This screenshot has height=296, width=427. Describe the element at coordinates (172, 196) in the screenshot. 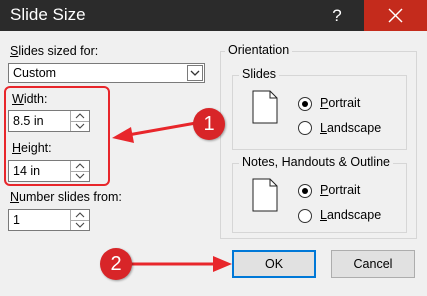

I see `annotation-arrows` at that location.